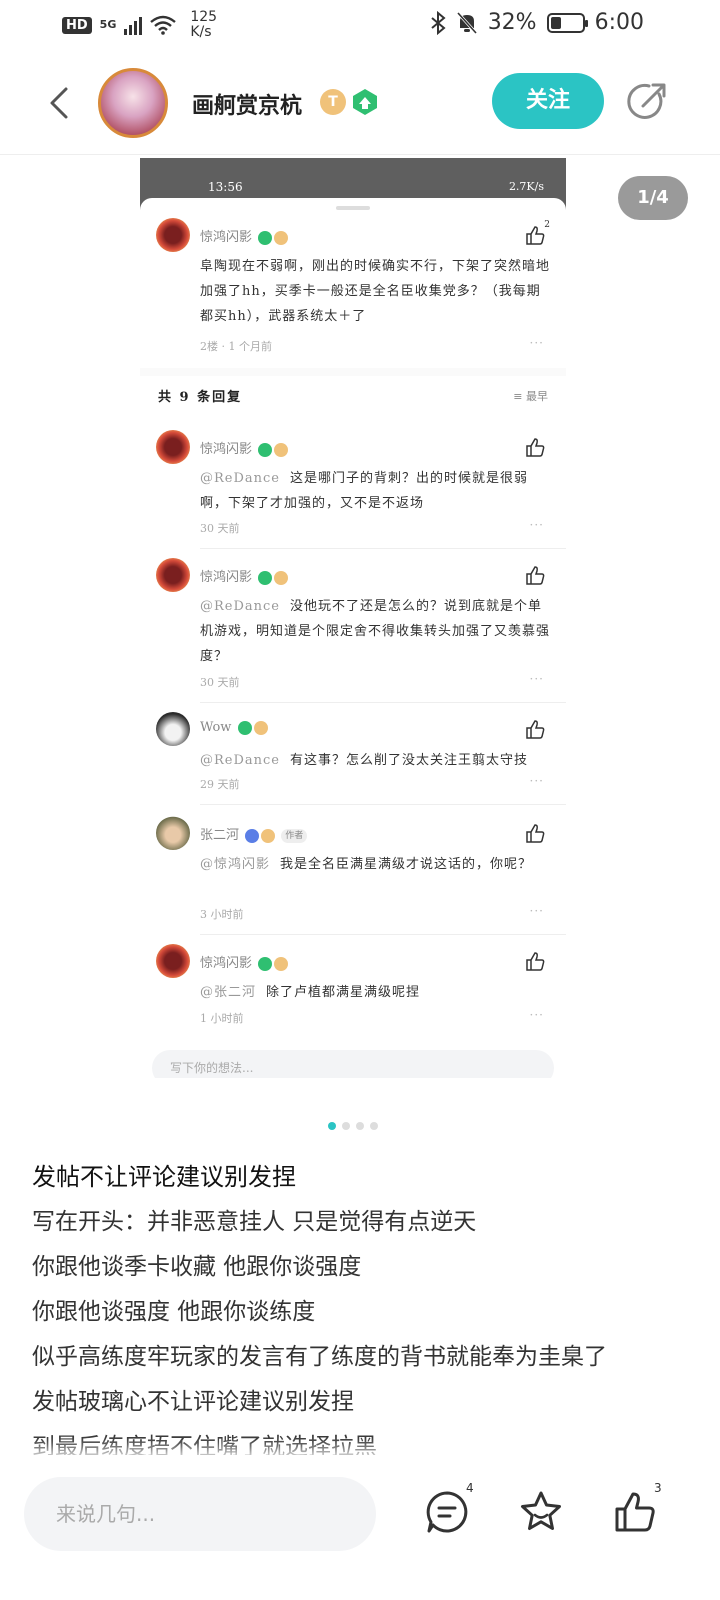 Image resolution: width=720 pixels, height=1600 pixels. What do you see at coordinates (60, 103) in the screenshot?
I see `back-icon` at bounding box center [60, 103].